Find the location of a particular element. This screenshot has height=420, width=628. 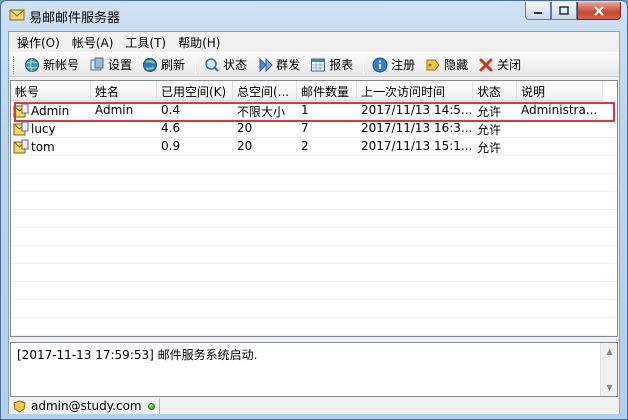

close-icon is located at coordinates (599, 10).